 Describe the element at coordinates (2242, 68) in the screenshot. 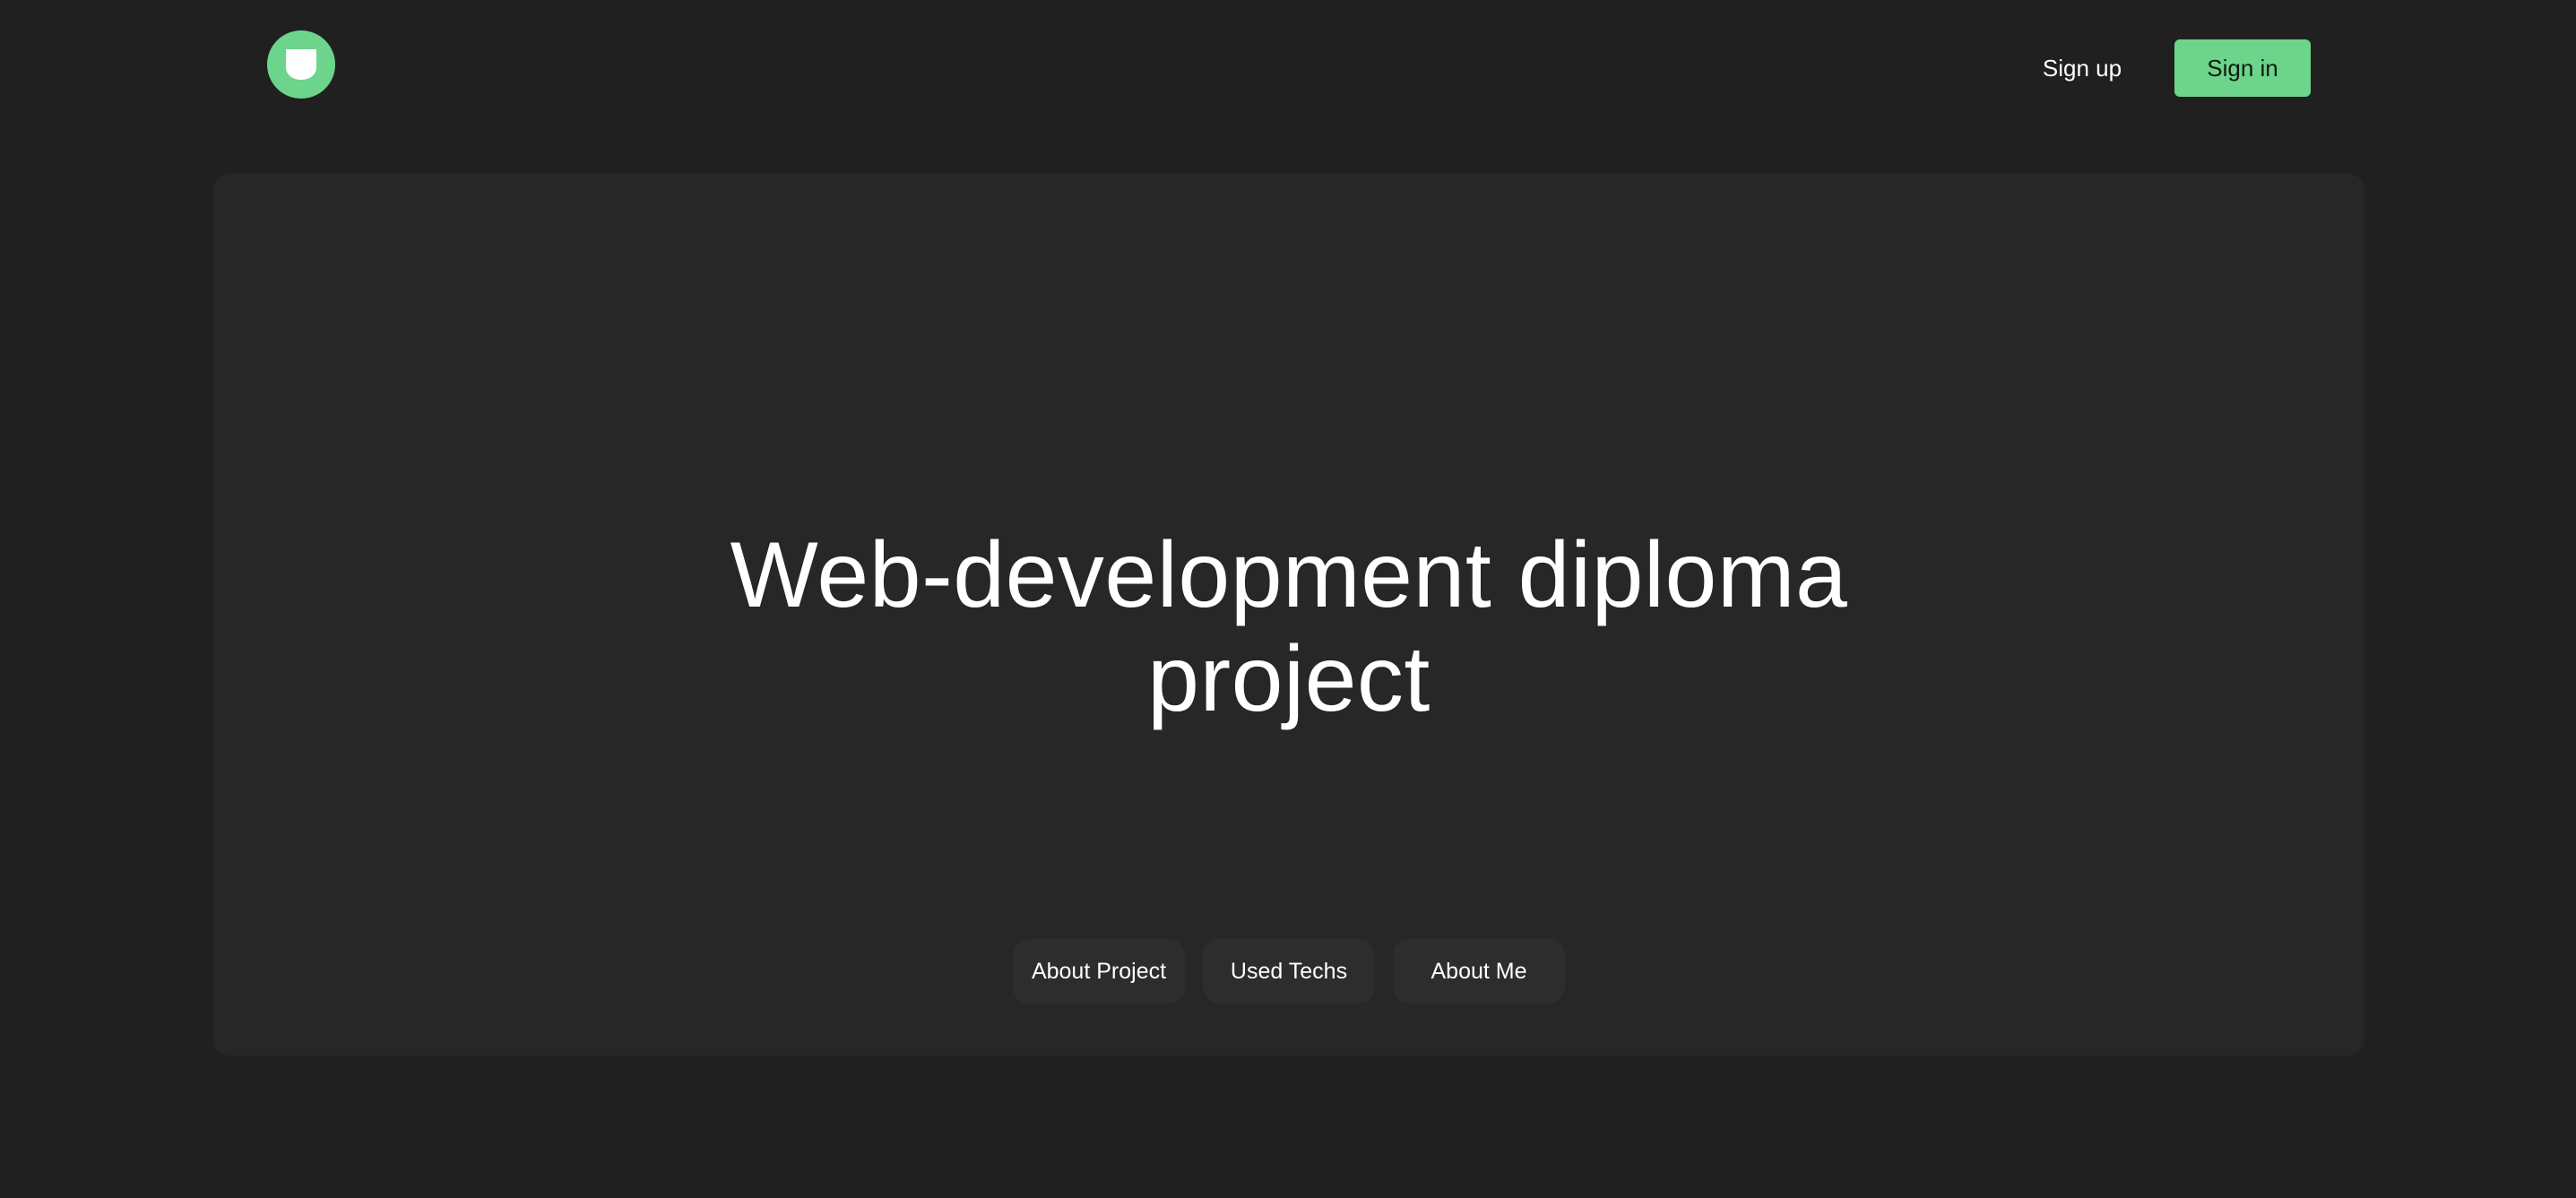

I see `sign-in-button: Sign in` at that location.